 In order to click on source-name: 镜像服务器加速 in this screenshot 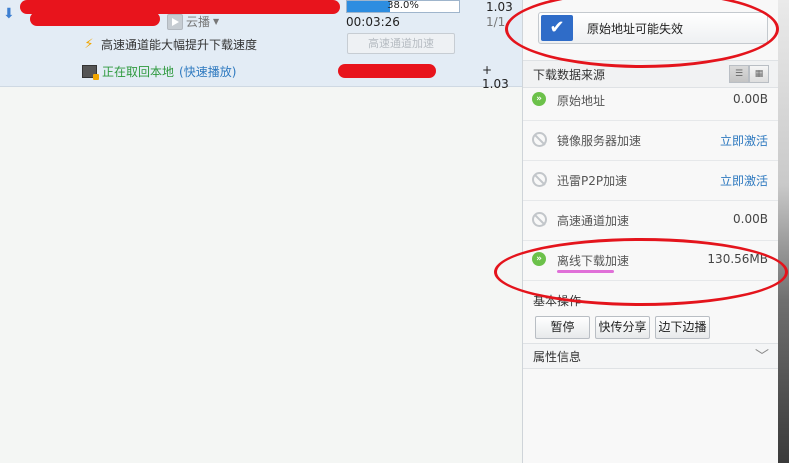, I will do `click(599, 141)`.